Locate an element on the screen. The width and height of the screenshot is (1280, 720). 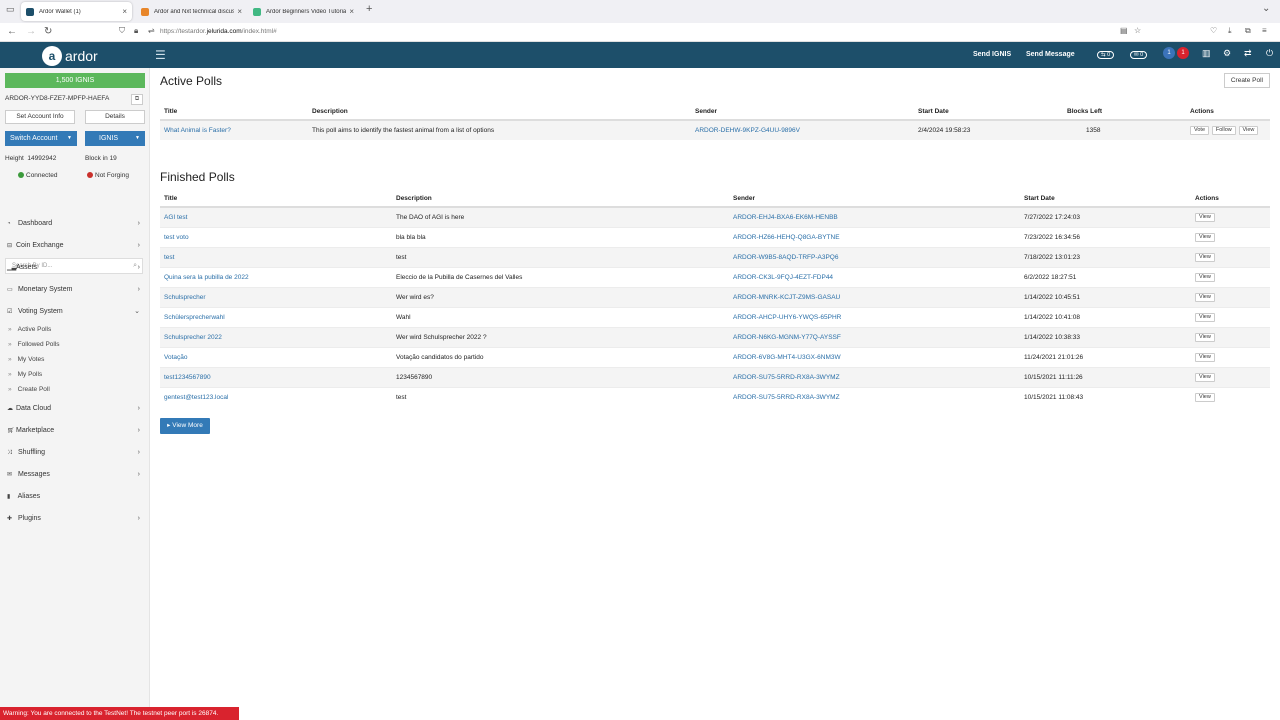
alerts-icon: 1 is located at coordinates (1183, 53).